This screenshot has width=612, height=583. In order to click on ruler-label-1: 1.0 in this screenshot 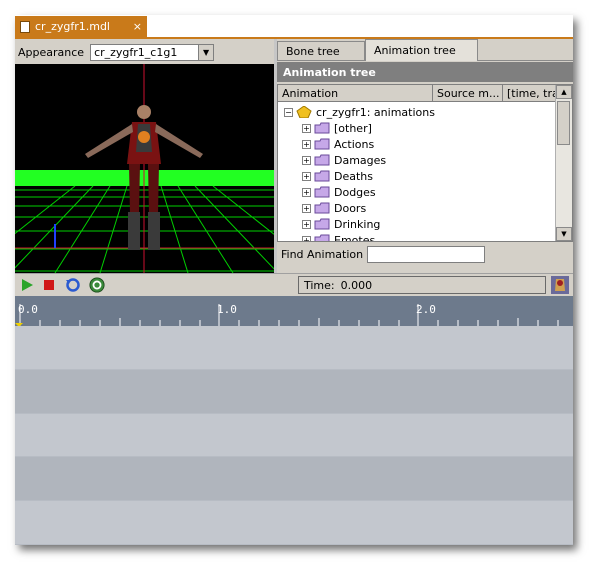, I will do `click(227, 309)`.